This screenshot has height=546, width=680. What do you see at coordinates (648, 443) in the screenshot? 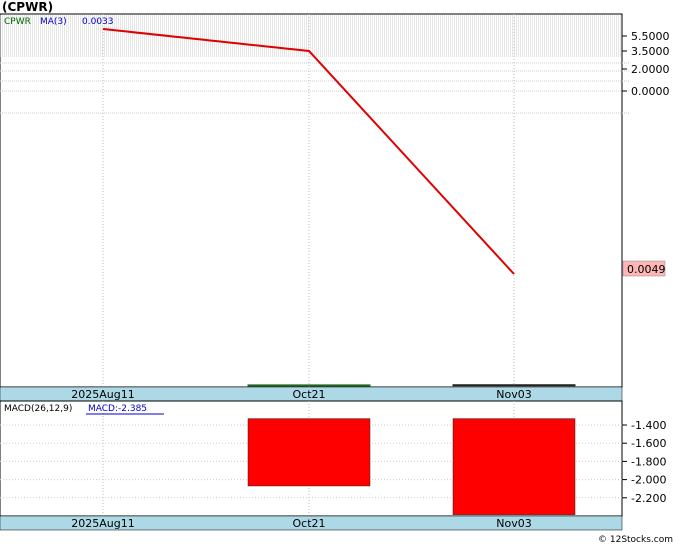
I see `macd-tick-label: -1.600` at bounding box center [648, 443].